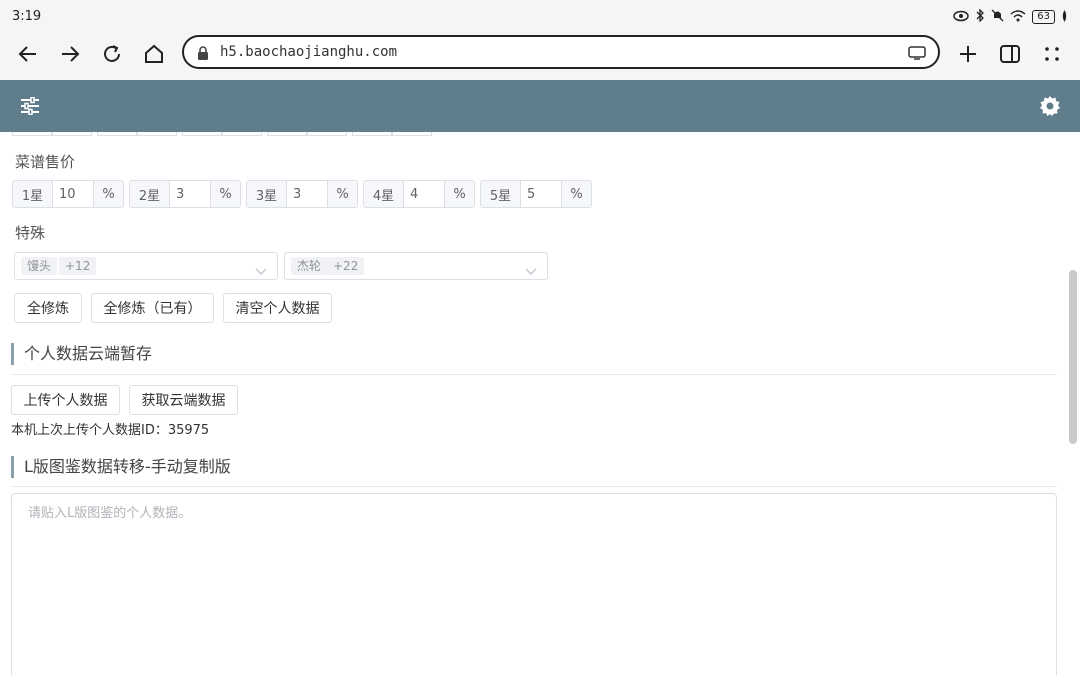  Describe the element at coordinates (267, 194) in the screenshot. I see `star-label: 3星` at that location.